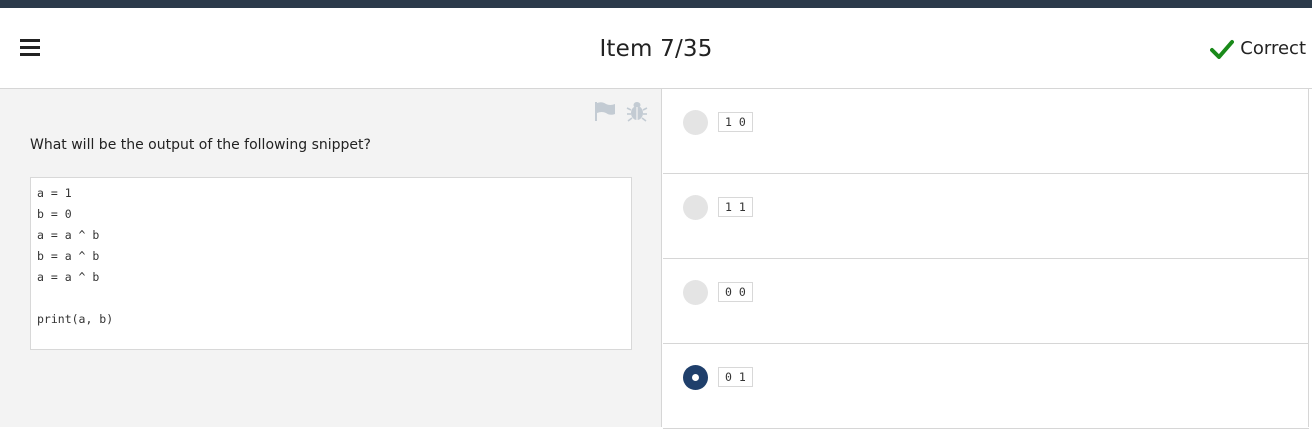 The width and height of the screenshot is (1312, 429). I want to click on top-accent-bar, so click(656, 4).